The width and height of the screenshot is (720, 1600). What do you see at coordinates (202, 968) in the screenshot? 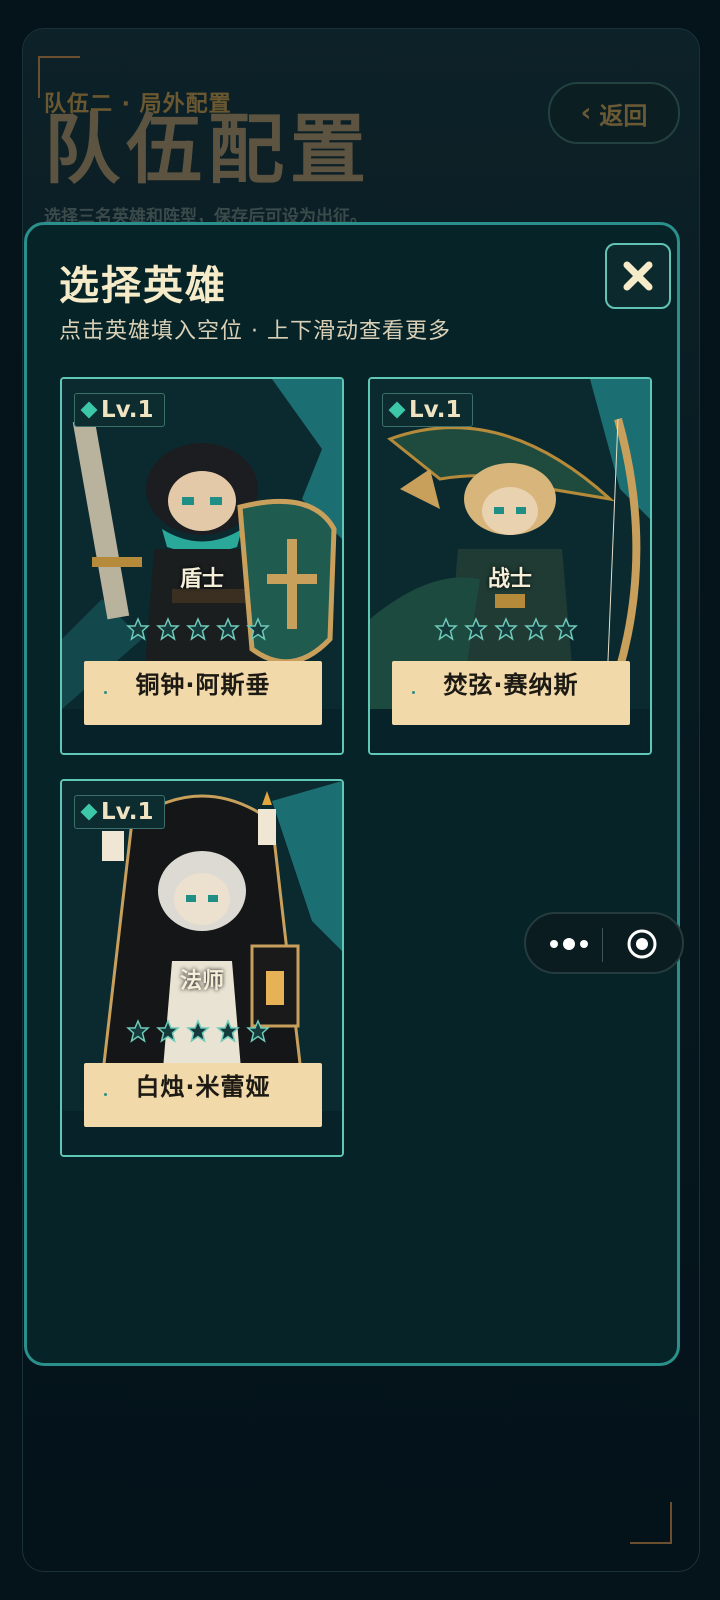
I see `hero-card: Lv.1 法师 白烛·米蕾娅` at bounding box center [202, 968].